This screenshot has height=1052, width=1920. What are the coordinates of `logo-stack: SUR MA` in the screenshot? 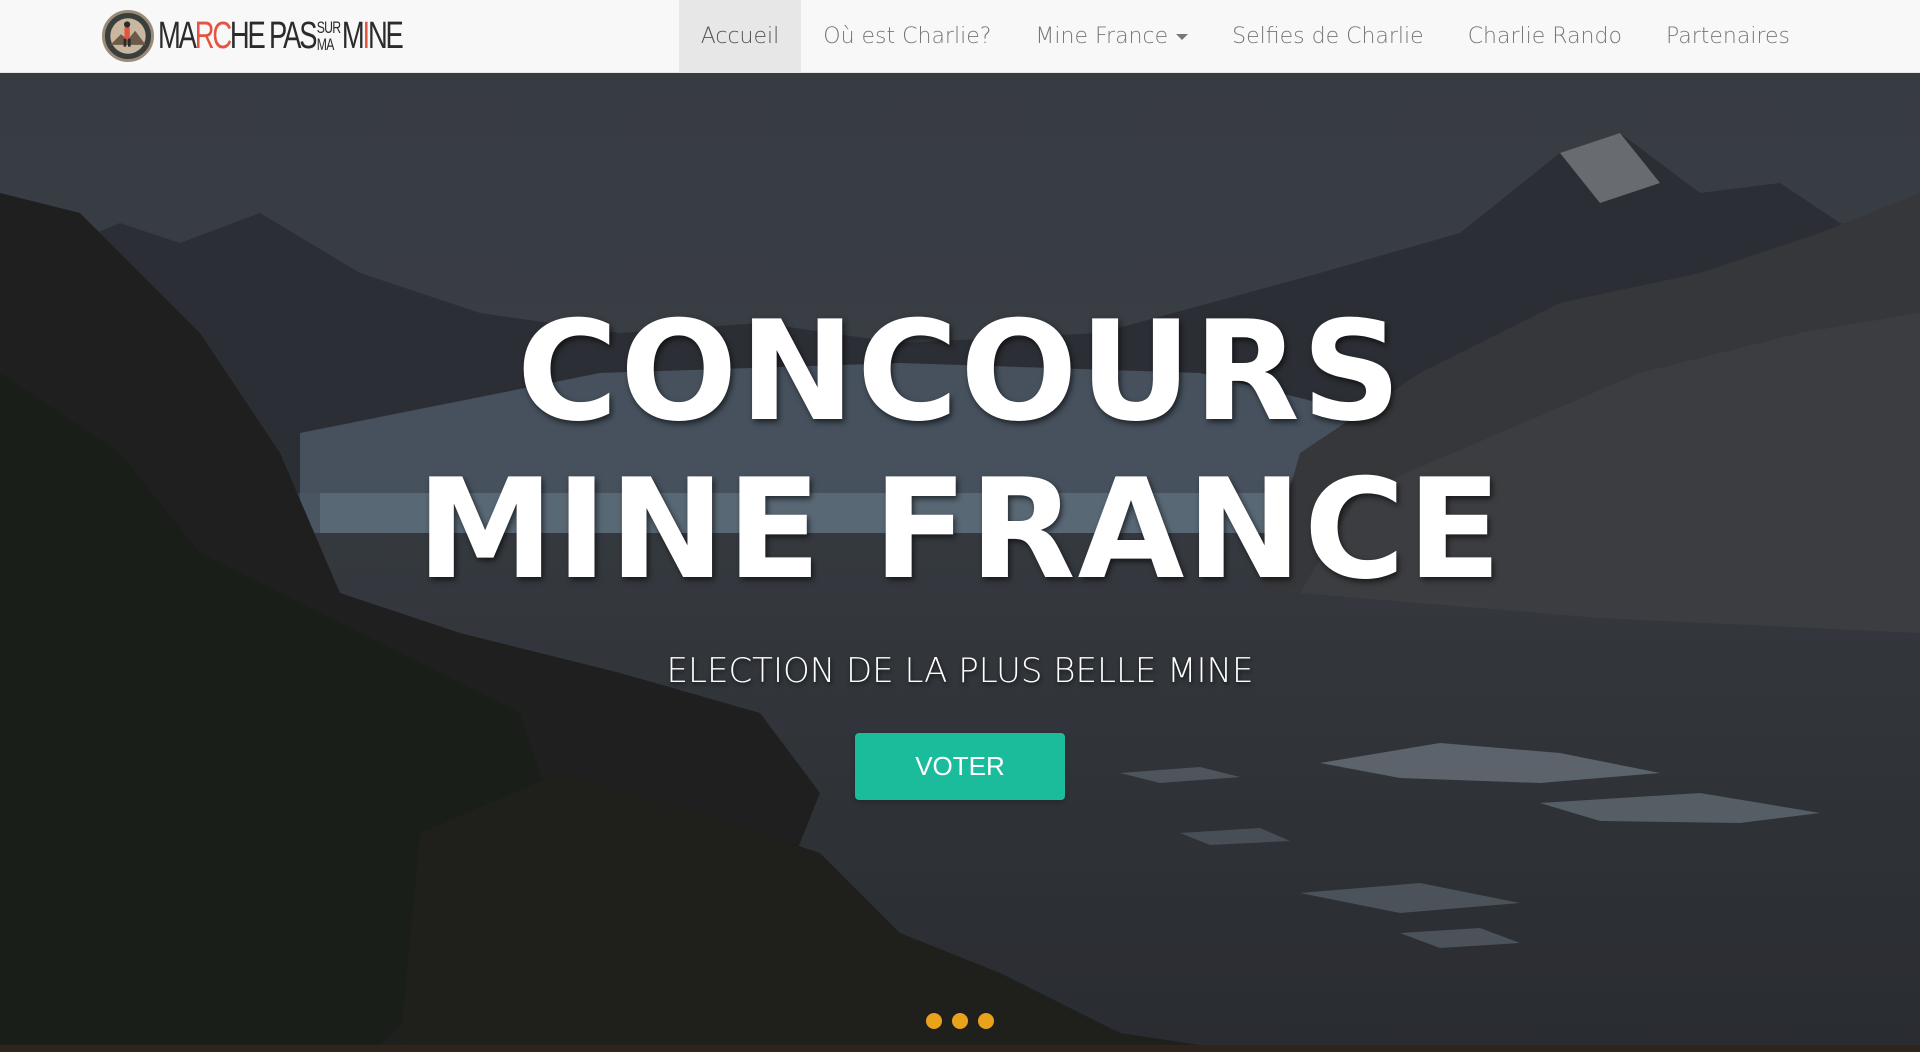 It's located at (329, 36).